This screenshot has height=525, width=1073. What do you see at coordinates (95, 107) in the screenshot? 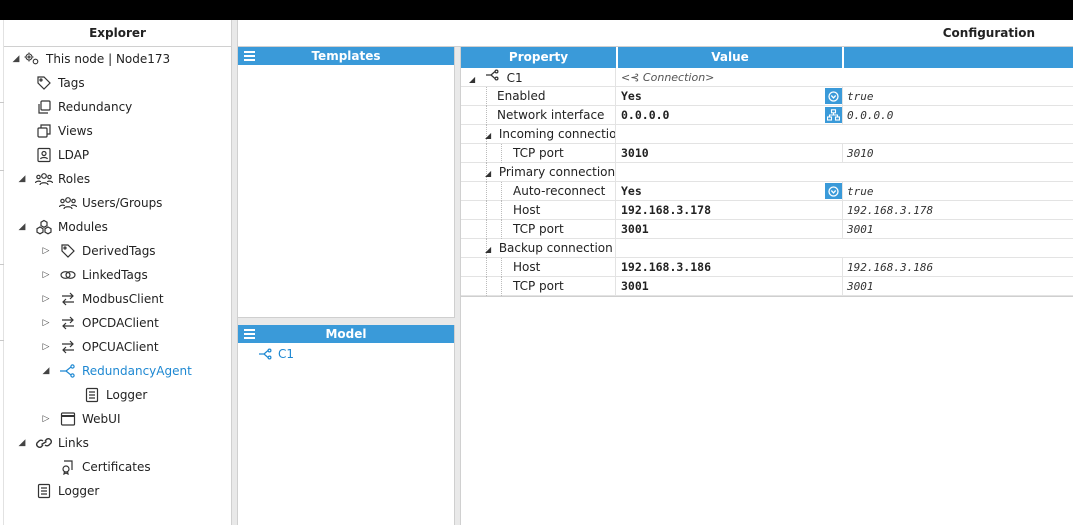
I see `tree-item-label: Redundancy` at bounding box center [95, 107].